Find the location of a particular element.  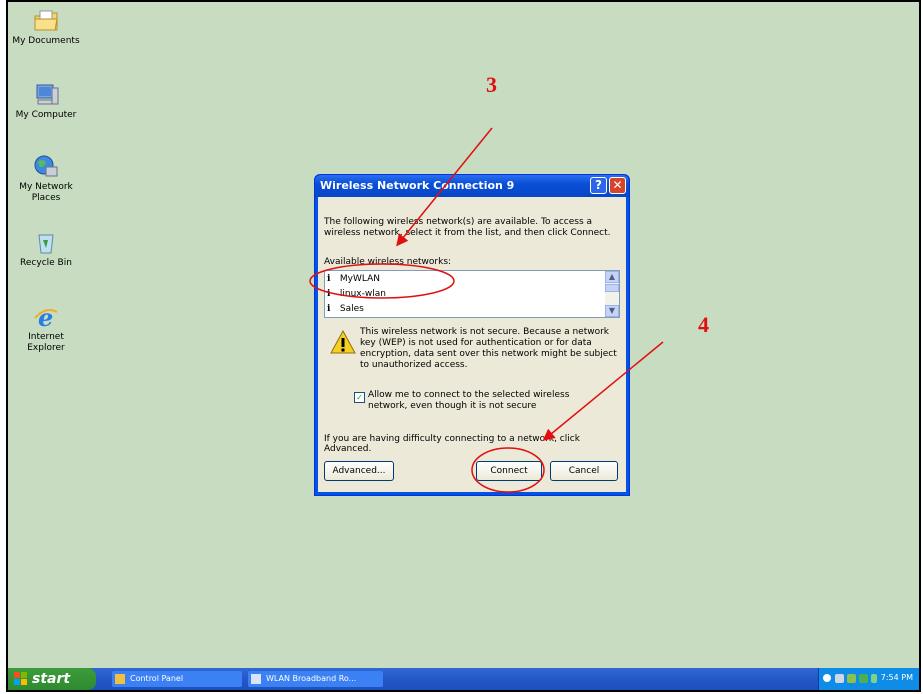

network-list: i MyWLAN i linux-wlan i Sales ▲ ▼ is located at coordinates (472, 294).